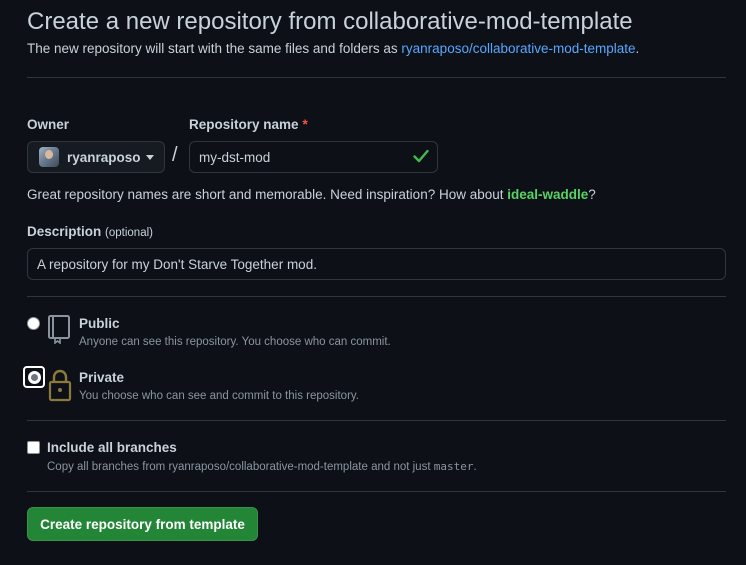 The image size is (746, 565). I want to click on owner-select-button: ryanraposo, so click(96, 157).